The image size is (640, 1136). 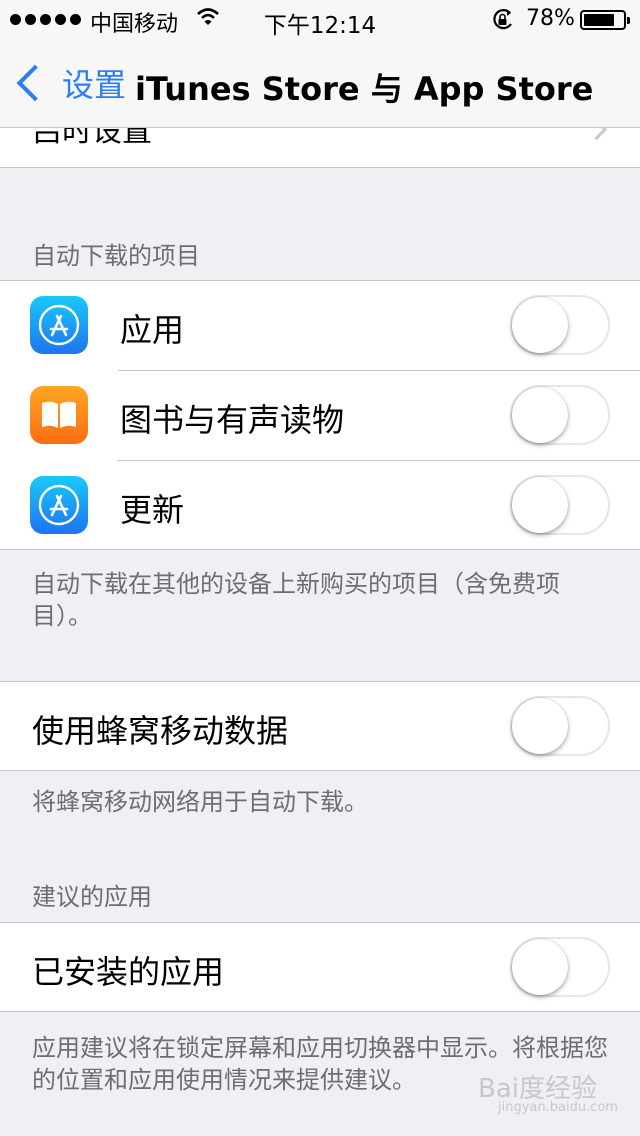 I want to click on navigation-bar: 设置 iTunes Store 与 App Store, so click(x=320, y=84).